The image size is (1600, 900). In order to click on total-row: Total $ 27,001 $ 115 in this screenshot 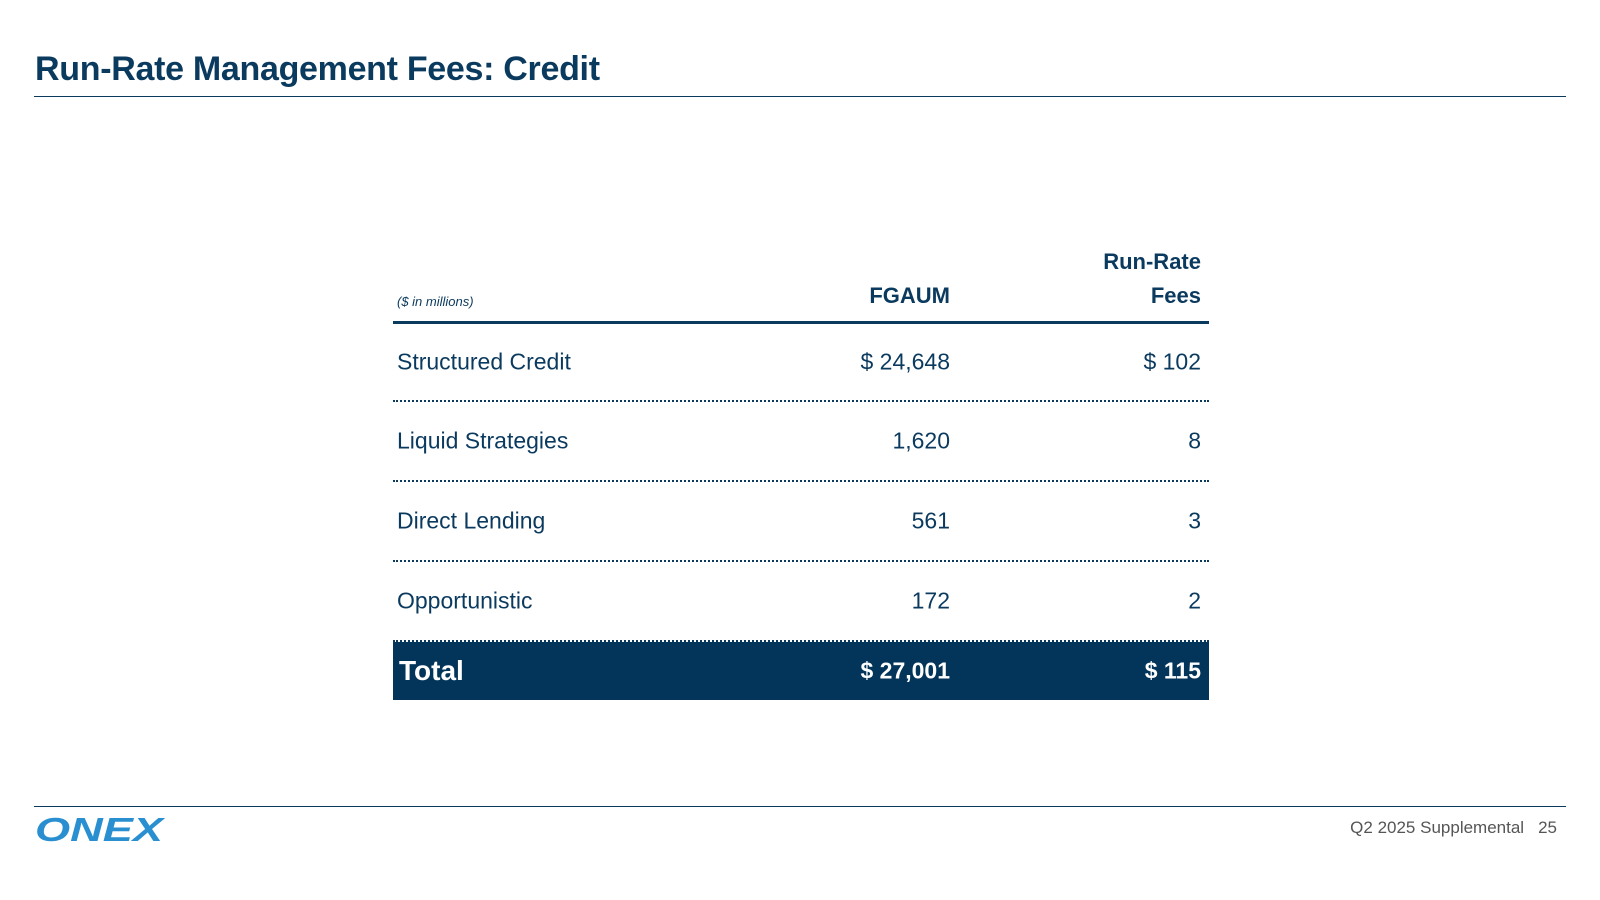, I will do `click(801, 671)`.